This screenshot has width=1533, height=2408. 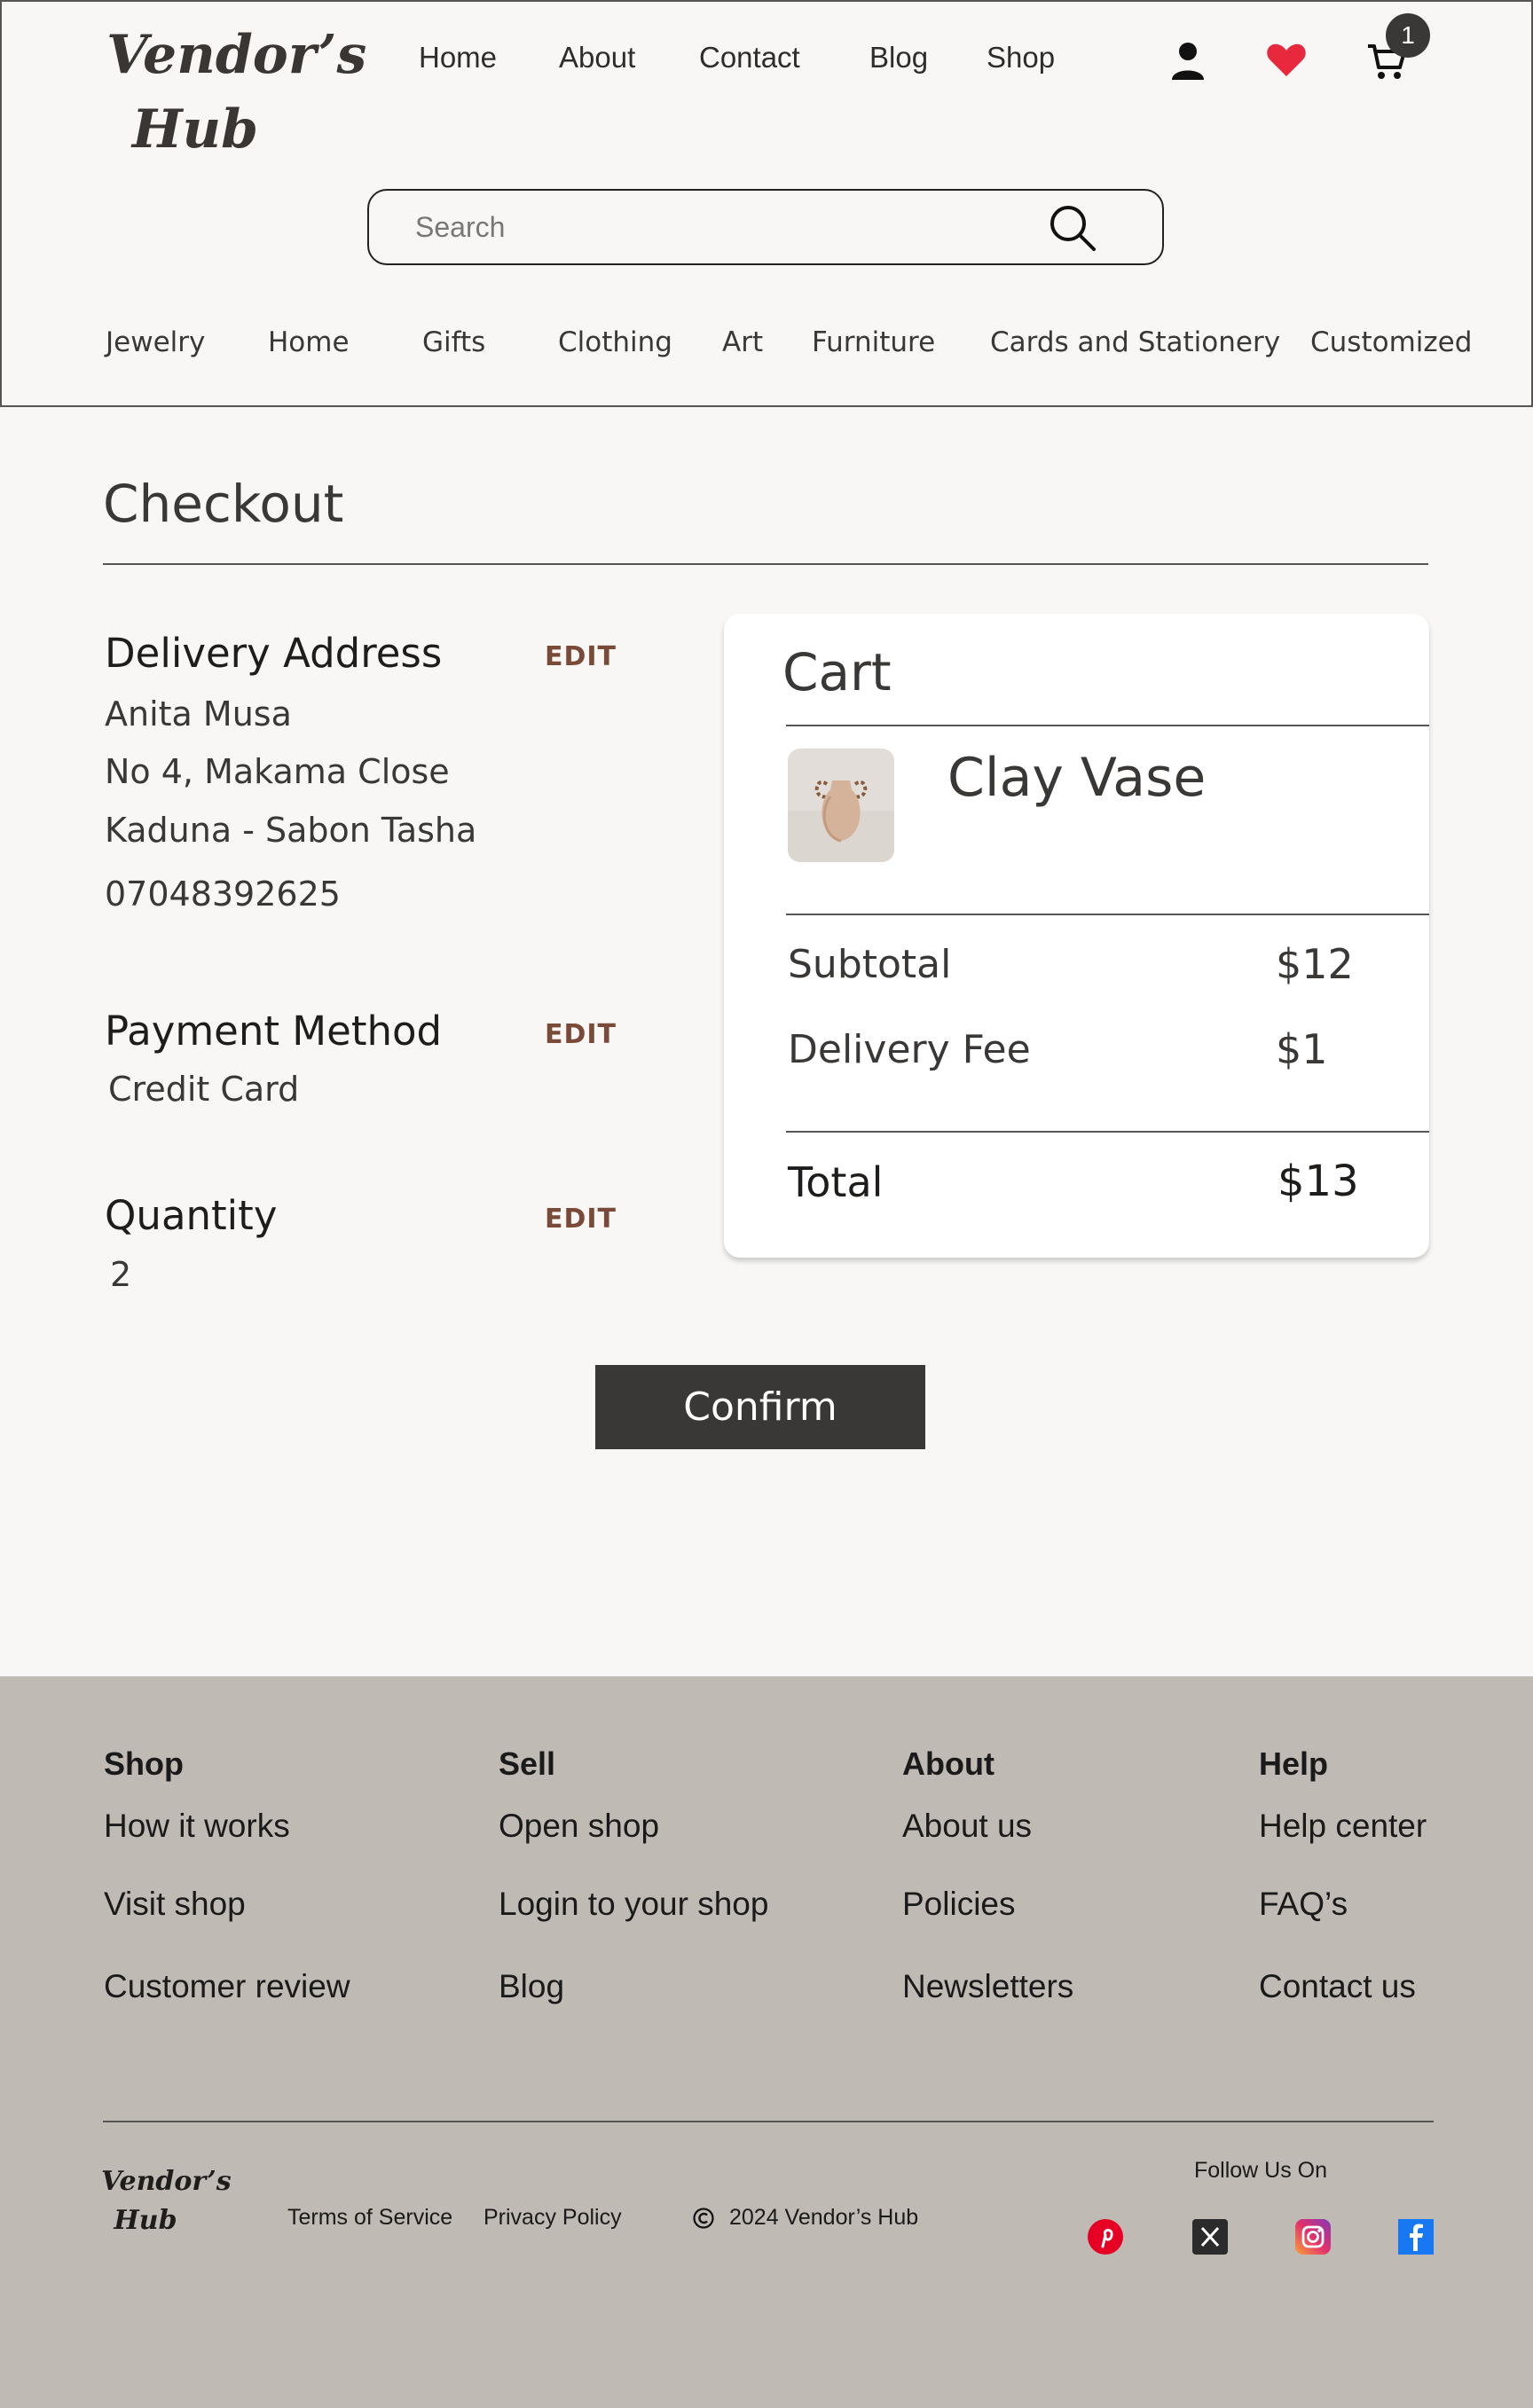 What do you see at coordinates (191, 1215) in the screenshot?
I see `quantity-heading: Quantity` at bounding box center [191, 1215].